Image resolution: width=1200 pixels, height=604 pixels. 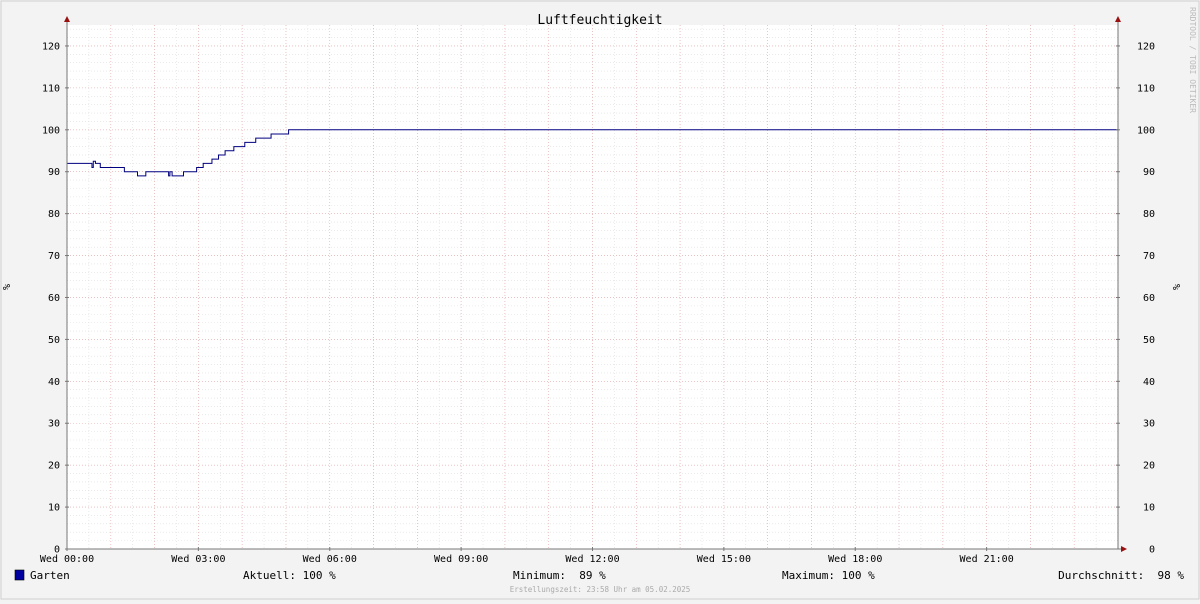 What do you see at coordinates (987, 559) in the screenshot?
I see `x-tick-label: Wed 21:00` at bounding box center [987, 559].